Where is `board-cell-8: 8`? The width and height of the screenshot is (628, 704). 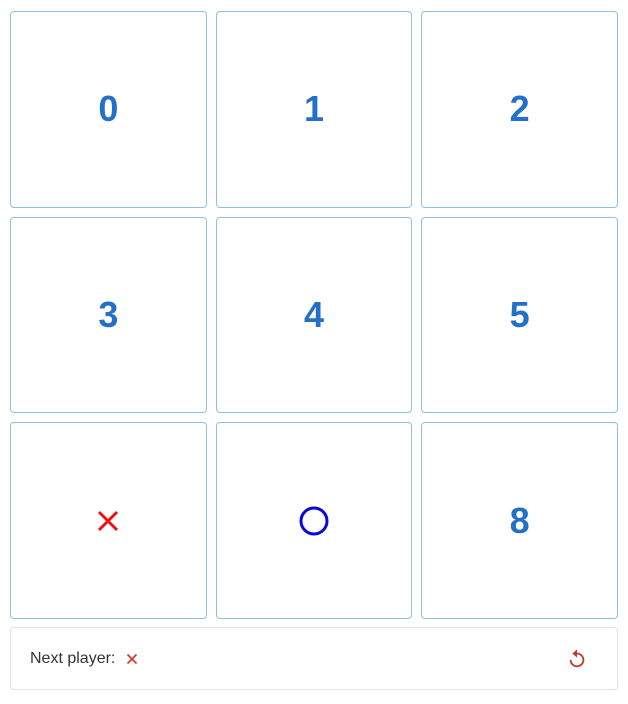
board-cell-8: 8 is located at coordinates (519, 520).